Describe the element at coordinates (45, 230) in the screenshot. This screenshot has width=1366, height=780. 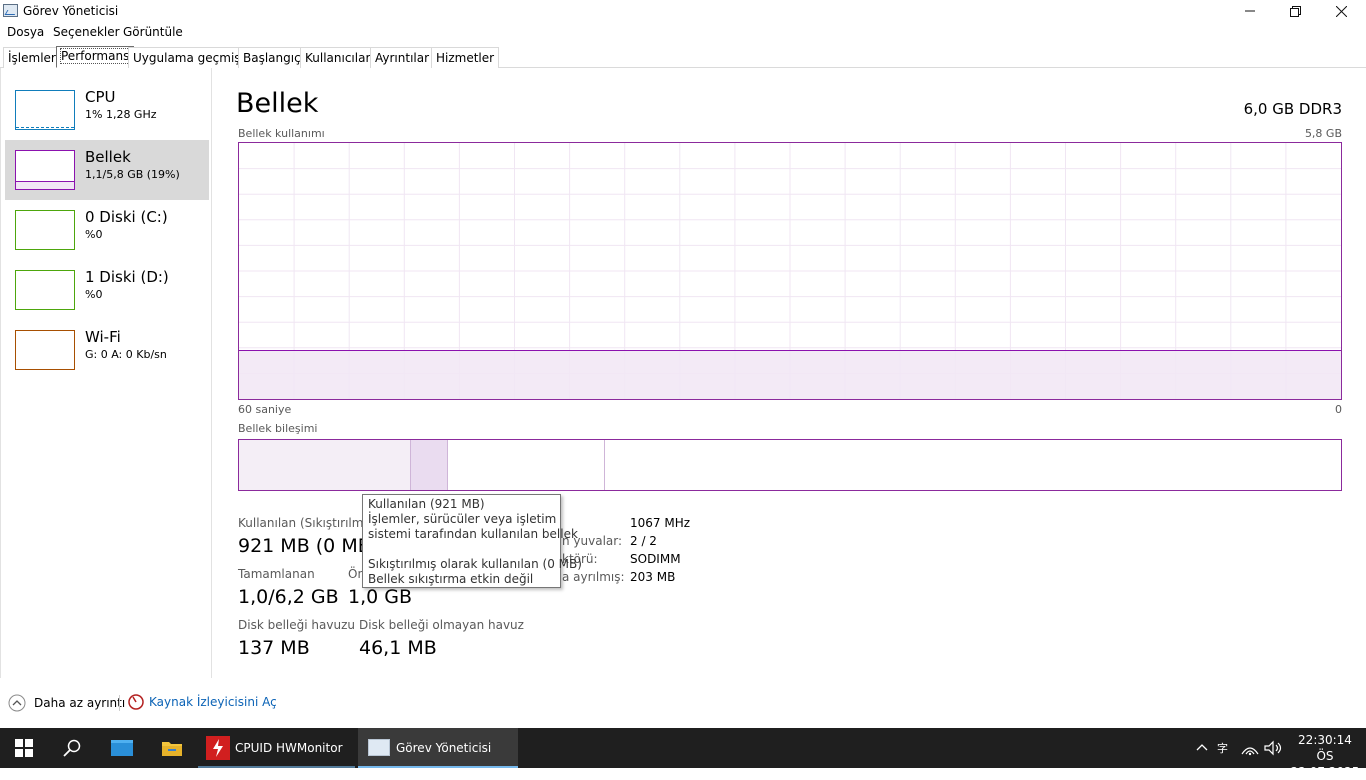
I see `disk-c-thumbnail-graph` at that location.